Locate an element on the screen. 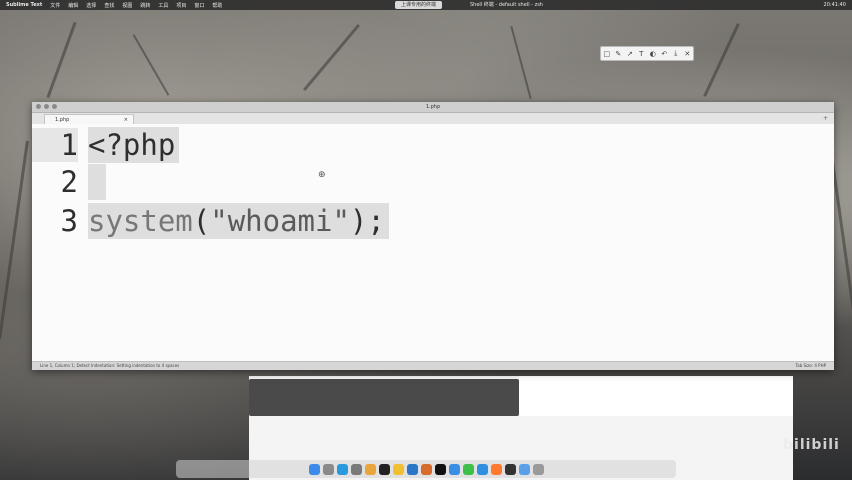 This screenshot has height=480, width=852. menu-selection: 选择 is located at coordinates (91, 5).